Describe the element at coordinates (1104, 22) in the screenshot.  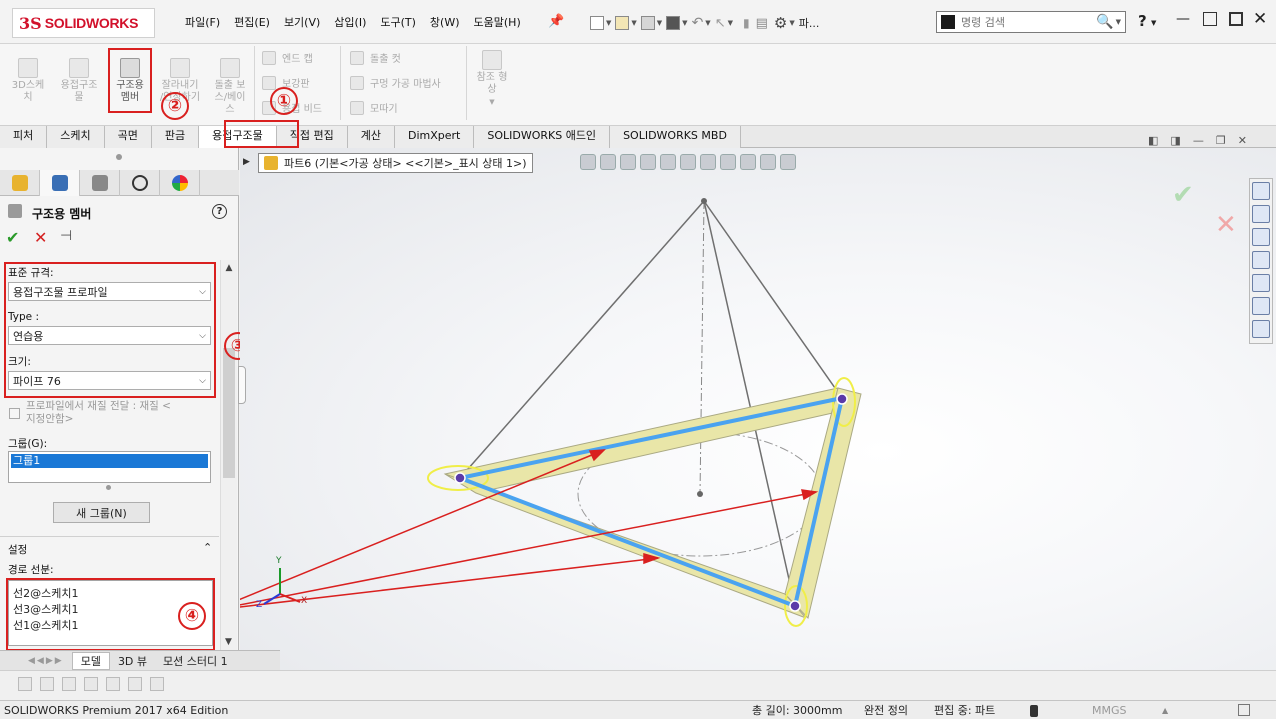
I see `search-icon: 🔍` at that location.